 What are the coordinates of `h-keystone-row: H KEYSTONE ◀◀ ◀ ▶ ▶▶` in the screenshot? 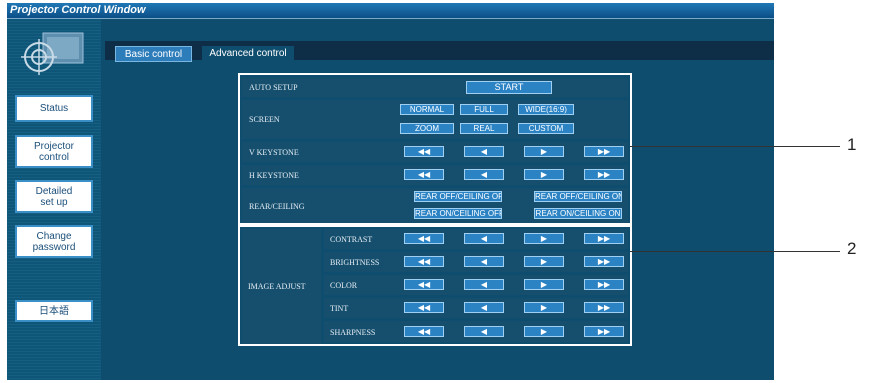 It's located at (435, 175).